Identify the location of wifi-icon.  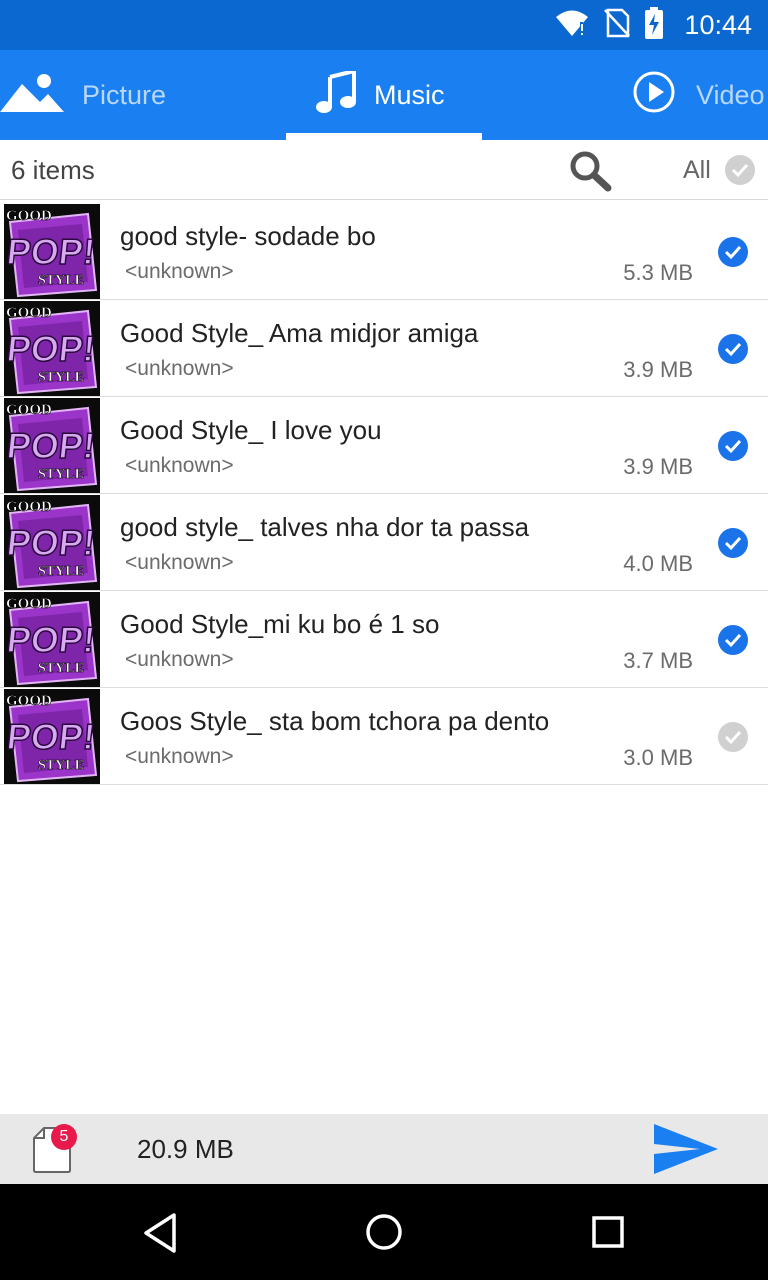
(572, 25).